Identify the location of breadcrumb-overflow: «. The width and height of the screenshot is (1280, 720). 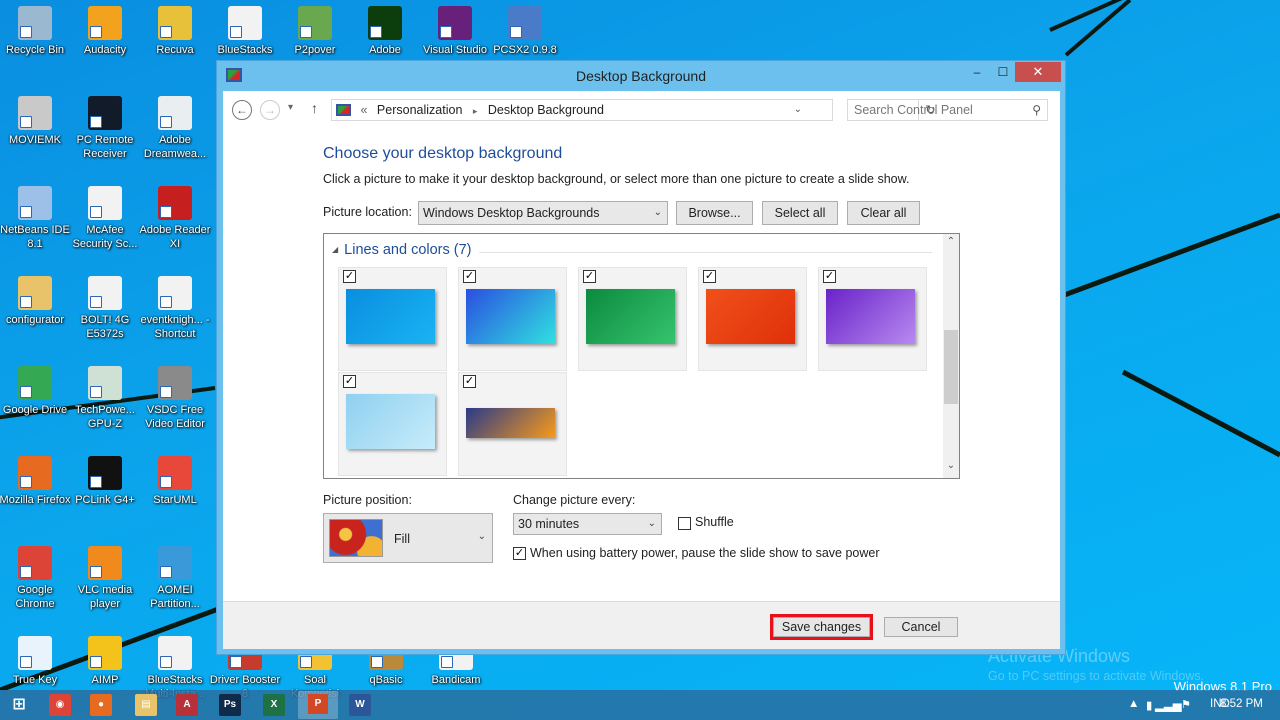
(363, 110).